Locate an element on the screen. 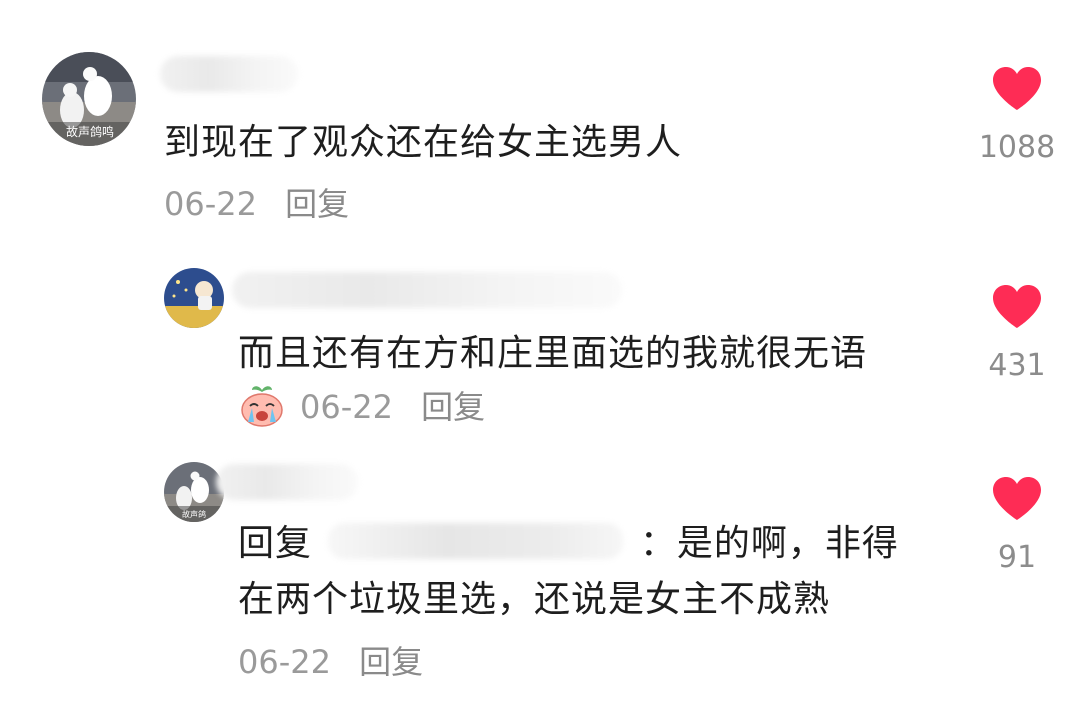 The height and width of the screenshot is (705, 1088). like-count: 91 is located at coordinates (1017, 557).